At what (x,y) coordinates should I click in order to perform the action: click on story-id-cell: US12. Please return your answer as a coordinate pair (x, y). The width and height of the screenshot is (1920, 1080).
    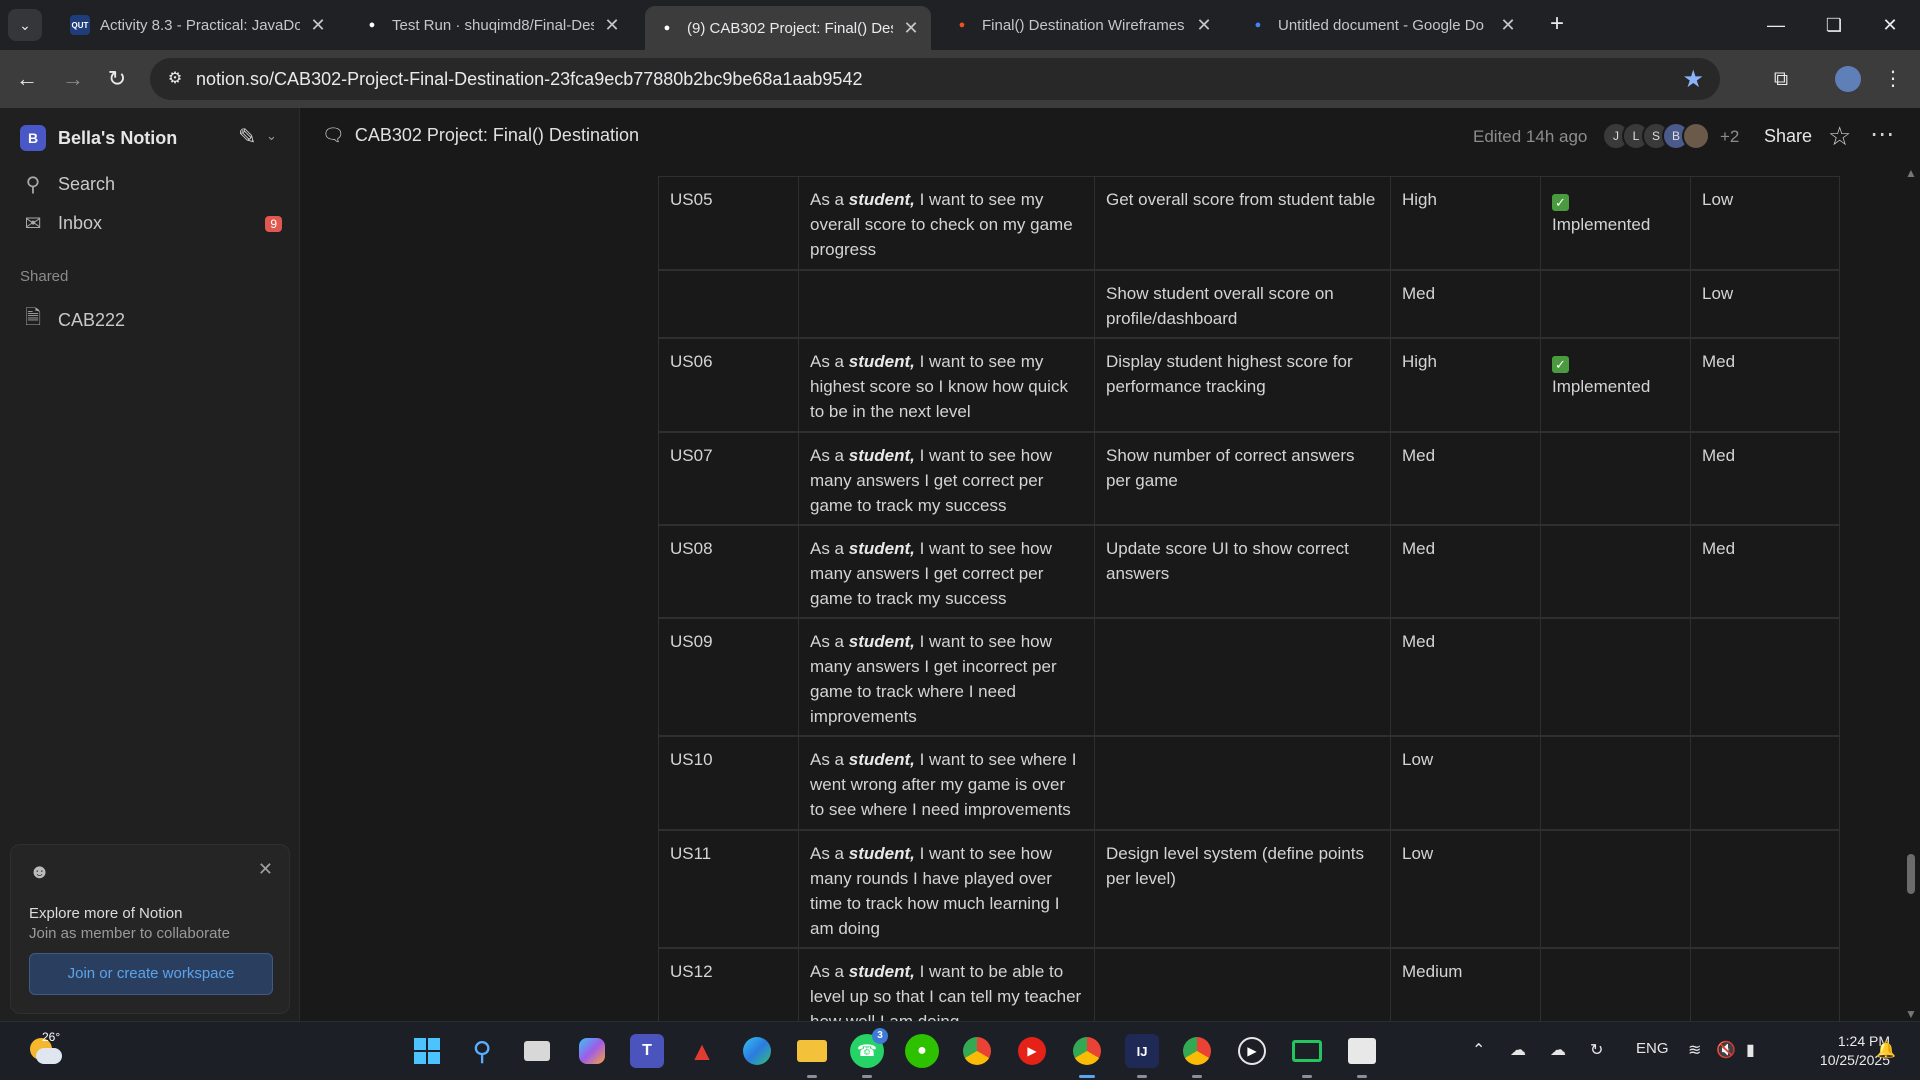
    Looking at the image, I should click on (728, 985).